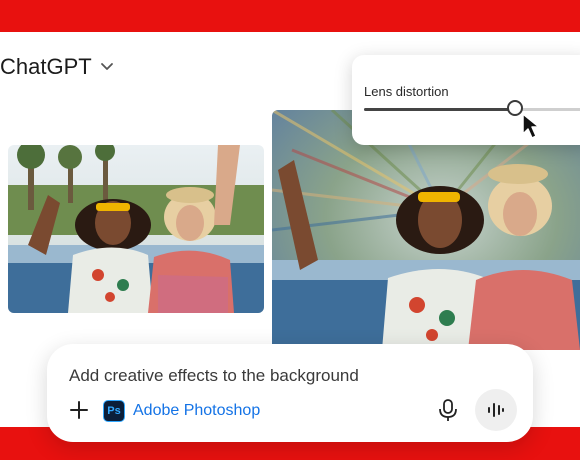 This screenshot has width=580, height=460. What do you see at coordinates (440, 109) in the screenshot?
I see `slider-fill` at bounding box center [440, 109].